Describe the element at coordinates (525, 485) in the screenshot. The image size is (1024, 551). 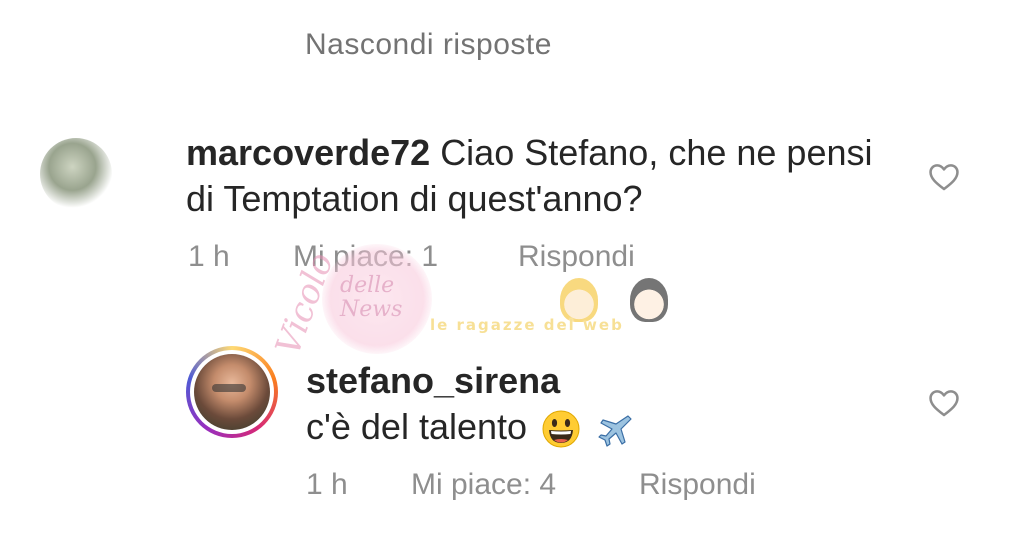
I see `comment-likes-link: Mi piace: 4` at that location.